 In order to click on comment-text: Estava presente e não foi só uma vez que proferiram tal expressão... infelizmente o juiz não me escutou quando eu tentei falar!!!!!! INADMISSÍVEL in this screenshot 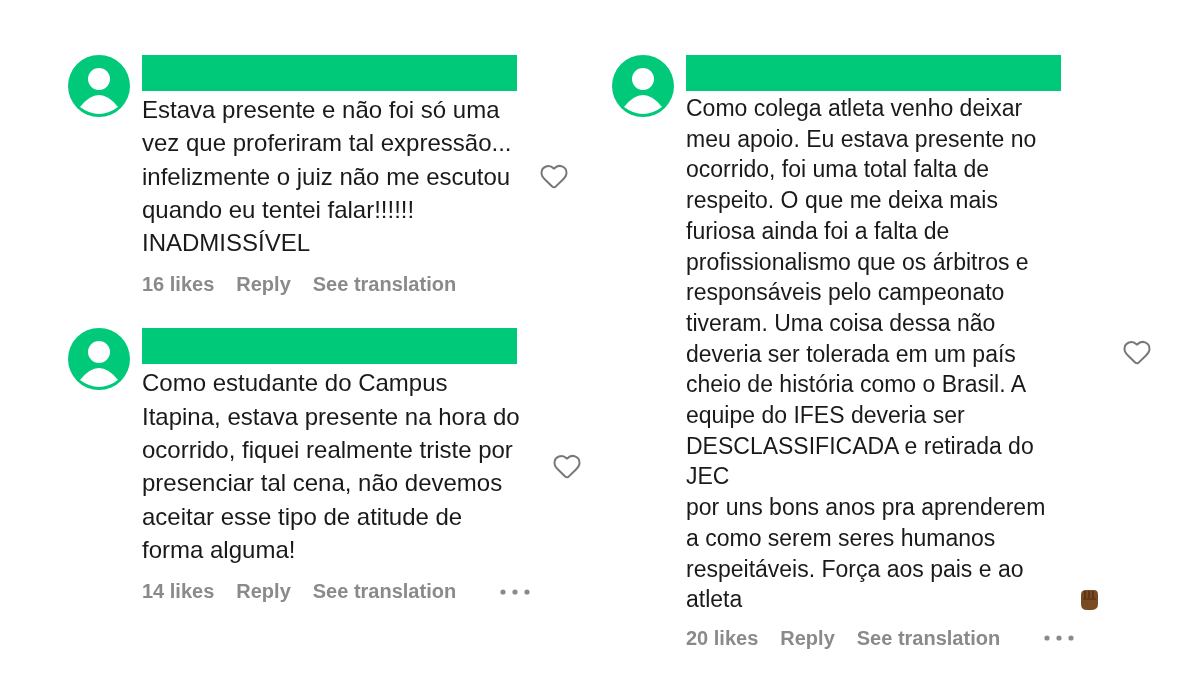, I will do `click(327, 177)`.